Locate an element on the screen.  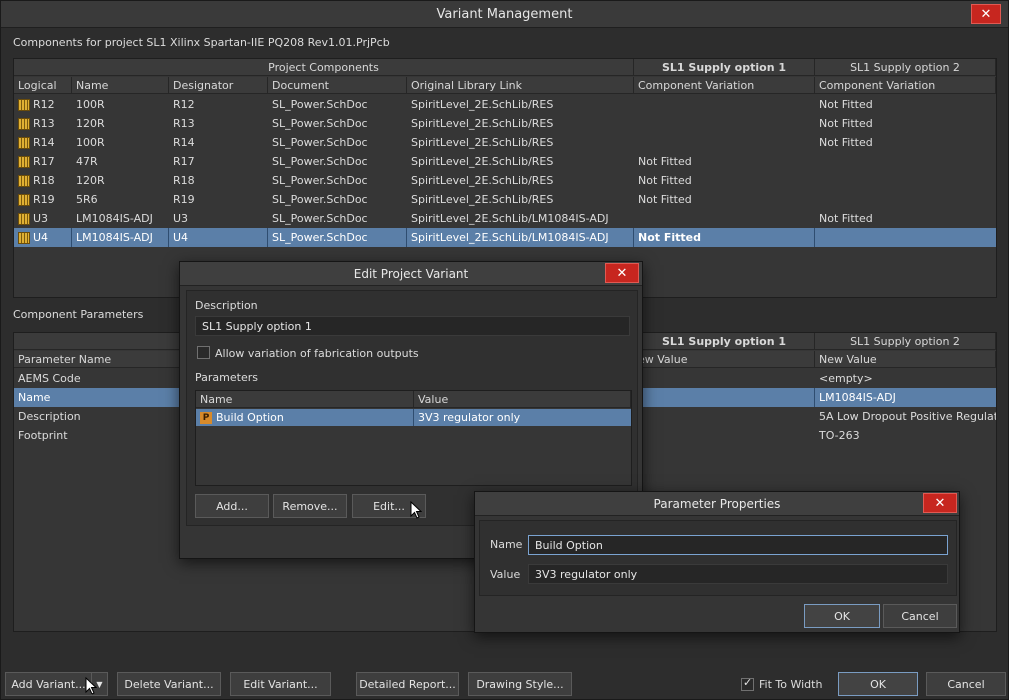
parameters-section-label: Component Parameters is located at coordinates (78, 314).